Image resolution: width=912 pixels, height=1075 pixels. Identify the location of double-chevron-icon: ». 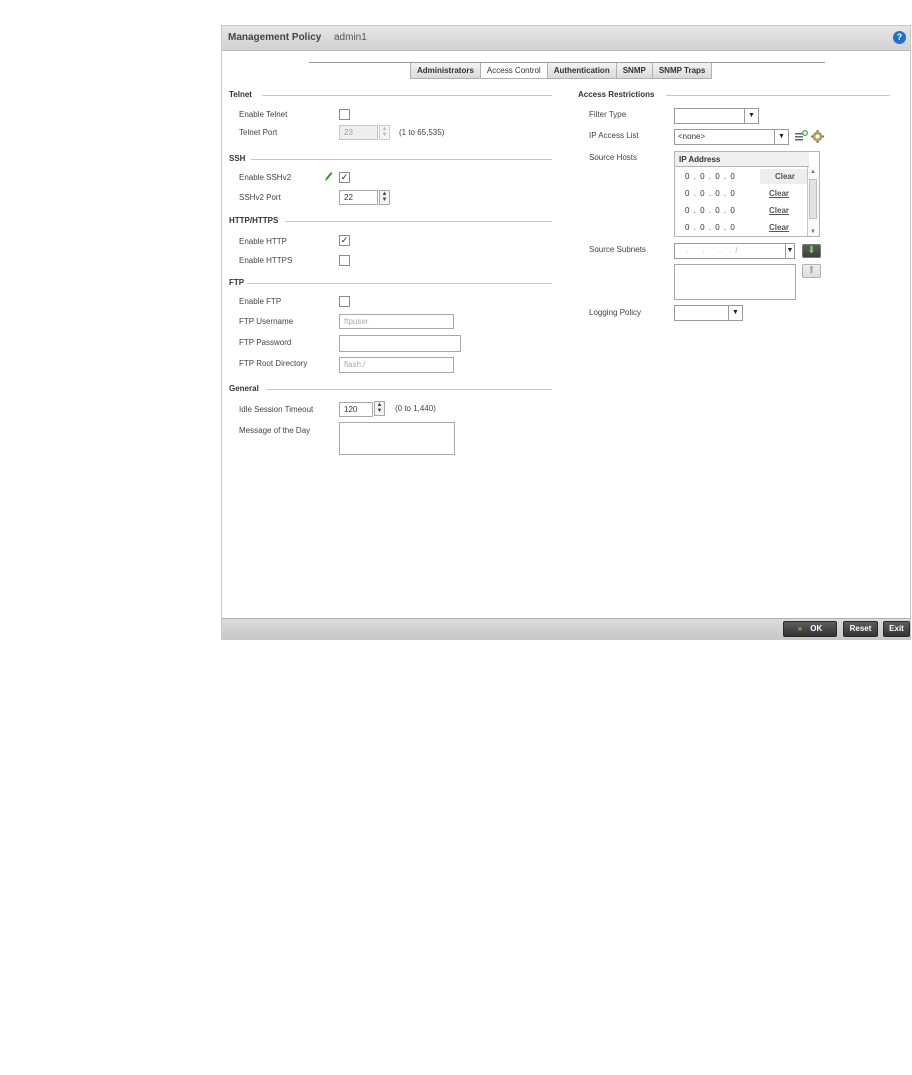
(800, 628).